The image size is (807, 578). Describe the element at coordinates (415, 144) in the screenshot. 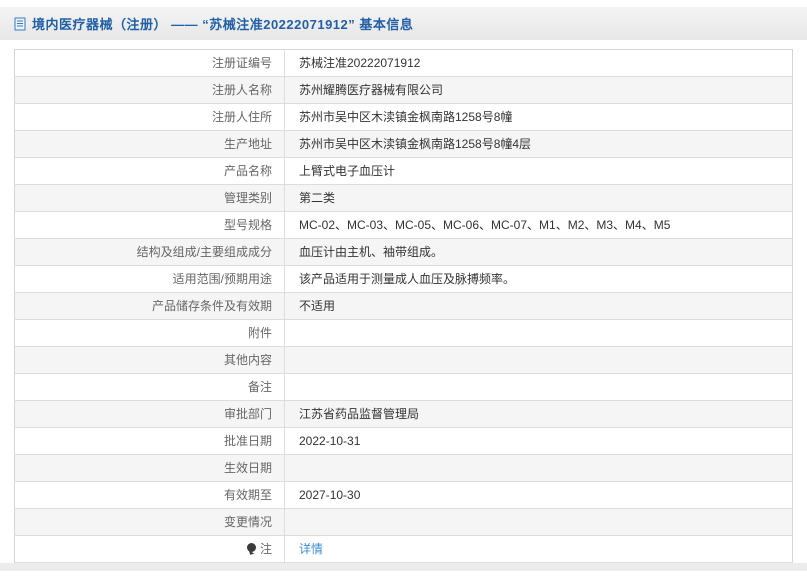

I see `row-value-text: 苏州市吴中区木渎镇金枫南路1258号8幢4层` at that location.